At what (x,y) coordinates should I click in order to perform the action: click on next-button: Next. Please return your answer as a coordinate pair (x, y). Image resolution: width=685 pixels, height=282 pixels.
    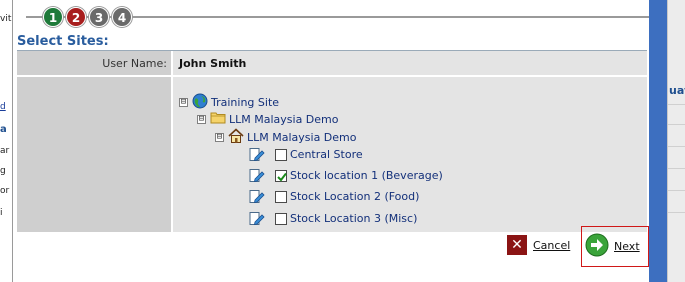
    Looking at the image, I should click on (615, 246).